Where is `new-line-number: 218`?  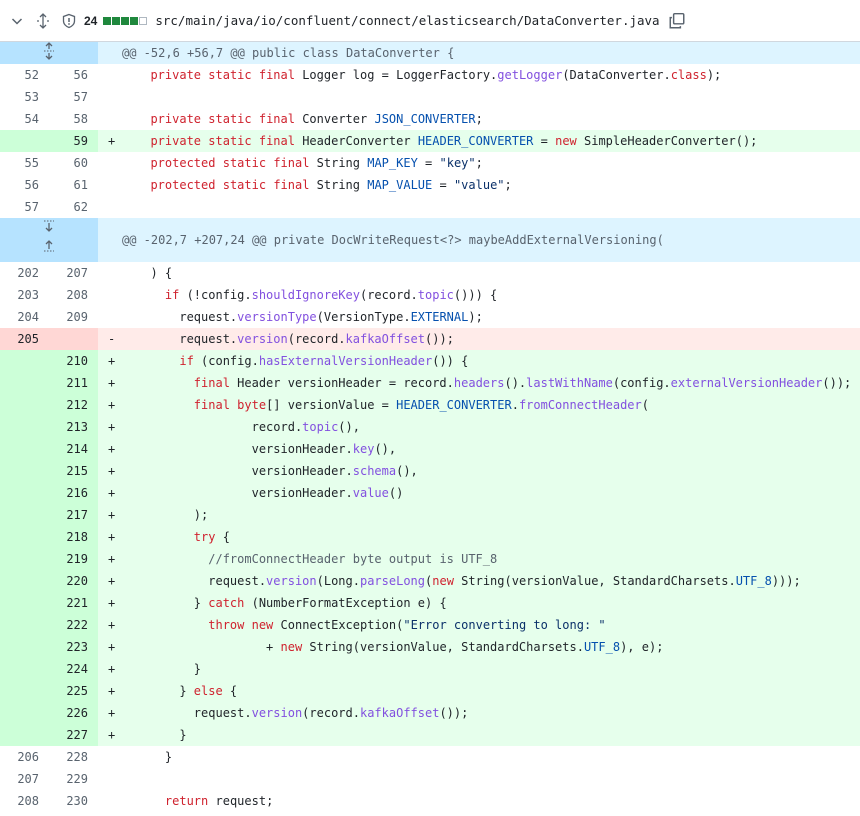 new-line-number: 218 is located at coordinates (73, 537).